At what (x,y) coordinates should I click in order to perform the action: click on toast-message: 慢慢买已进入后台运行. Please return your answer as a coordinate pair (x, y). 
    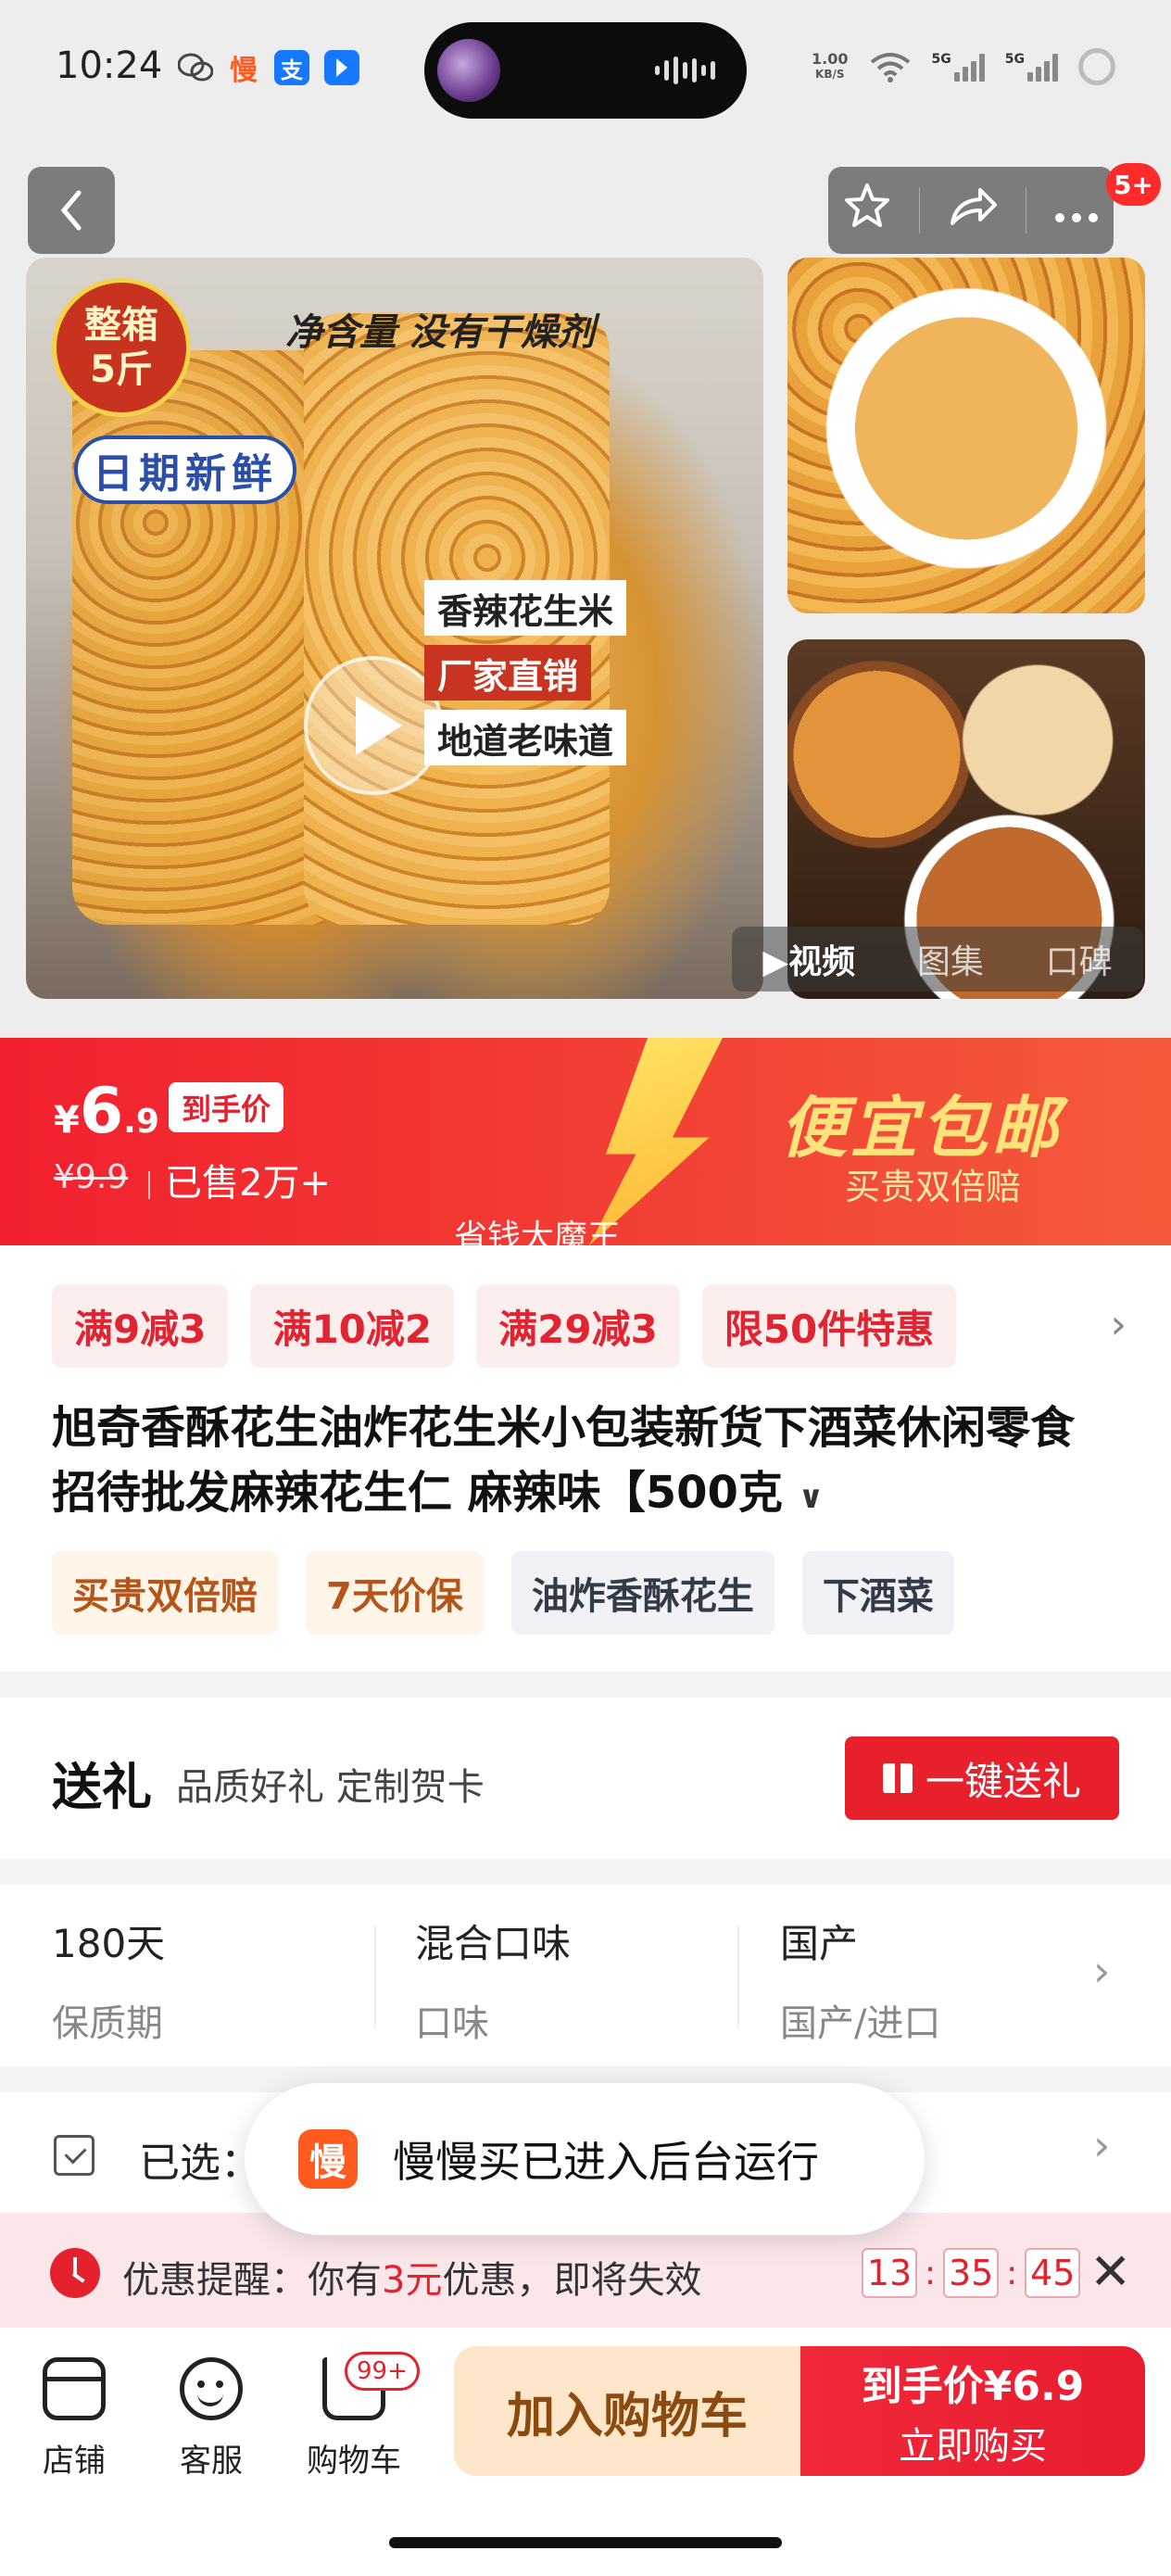
    Looking at the image, I should click on (606, 2162).